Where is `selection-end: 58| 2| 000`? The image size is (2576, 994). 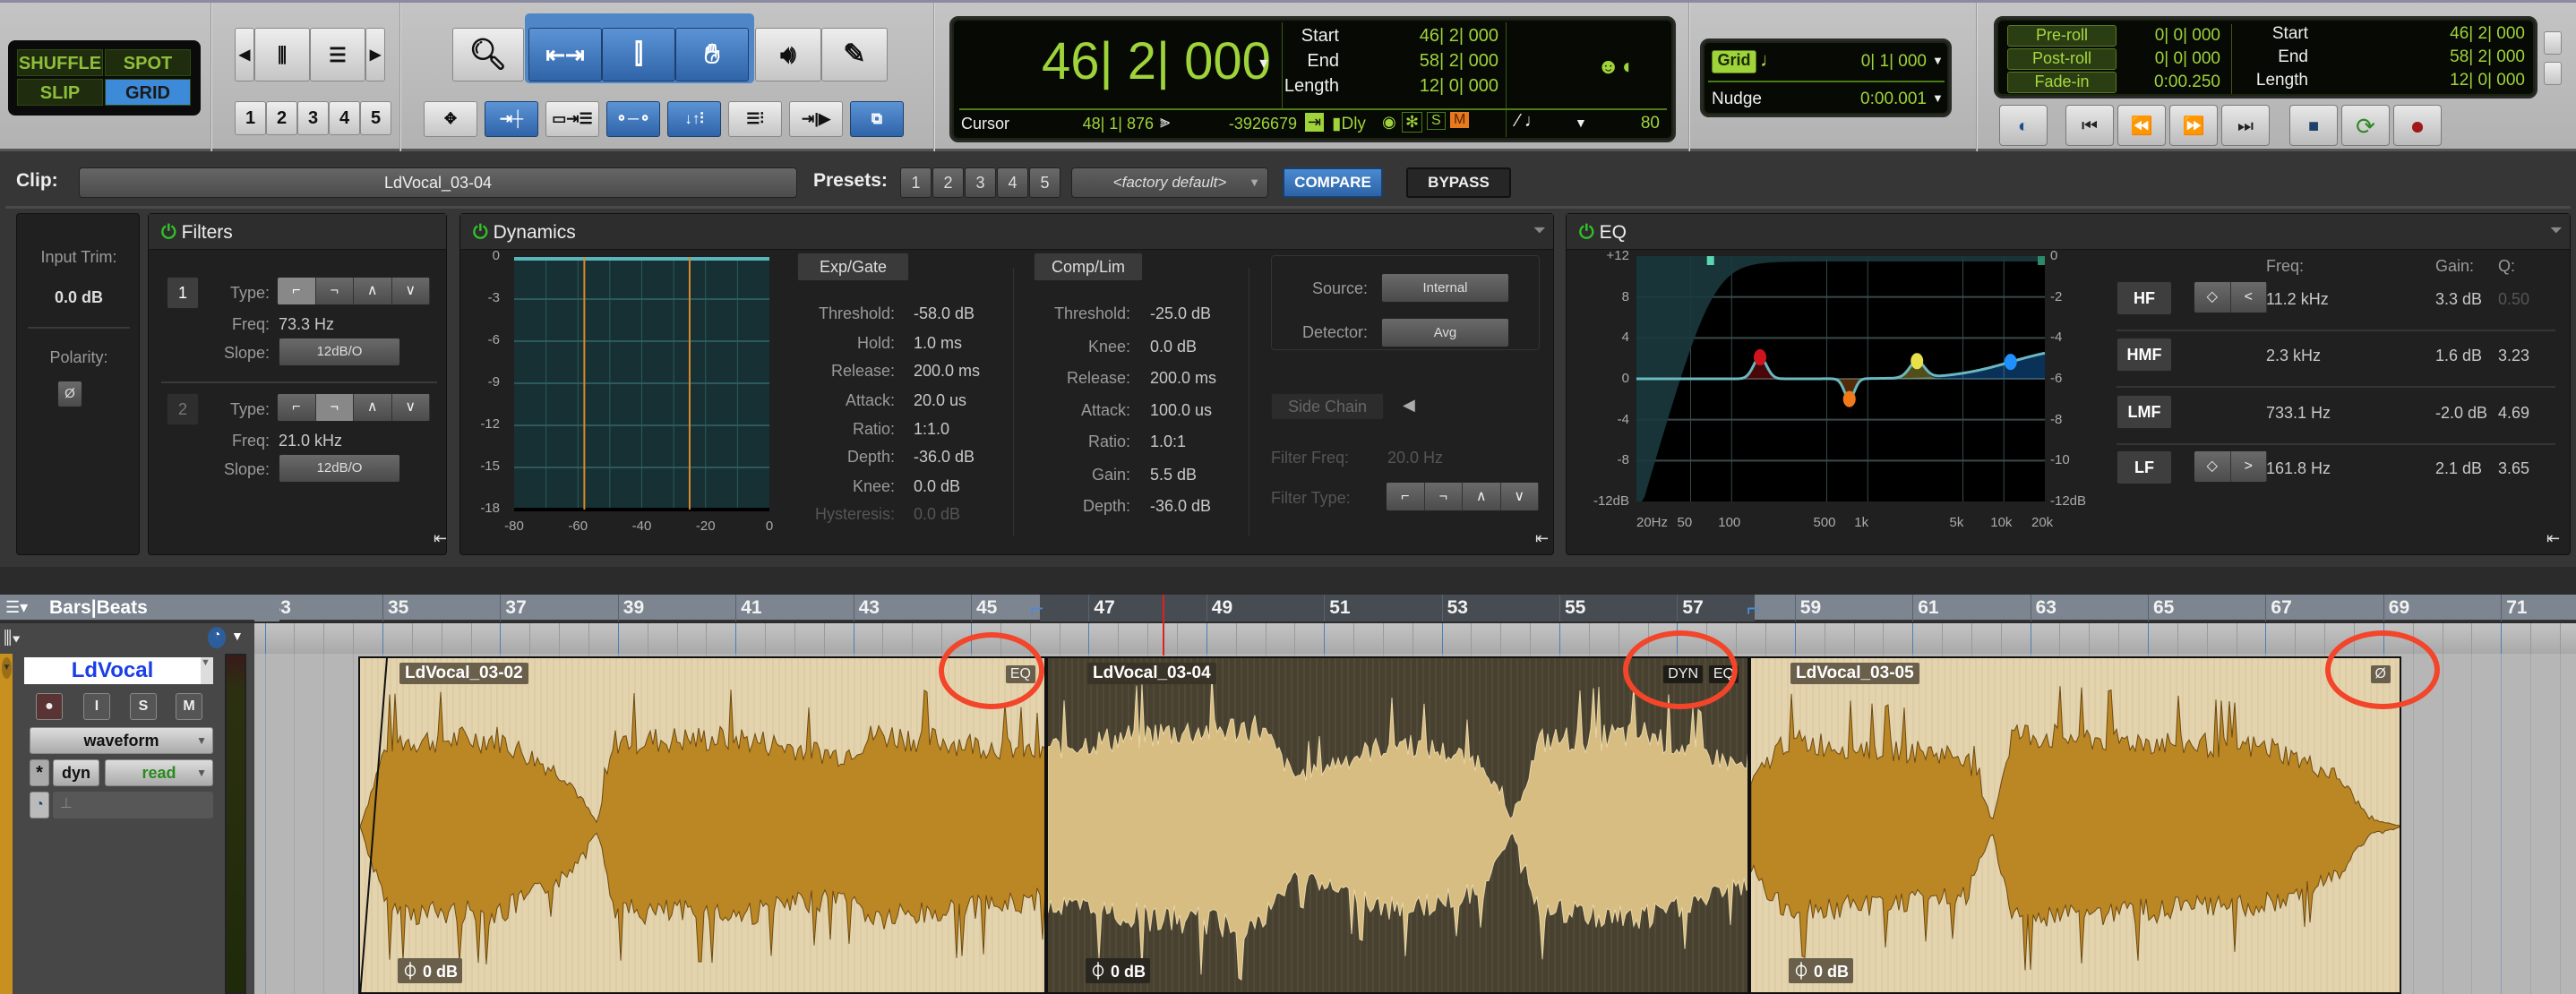 selection-end: 58| 2| 000 is located at coordinates (1422, 62).